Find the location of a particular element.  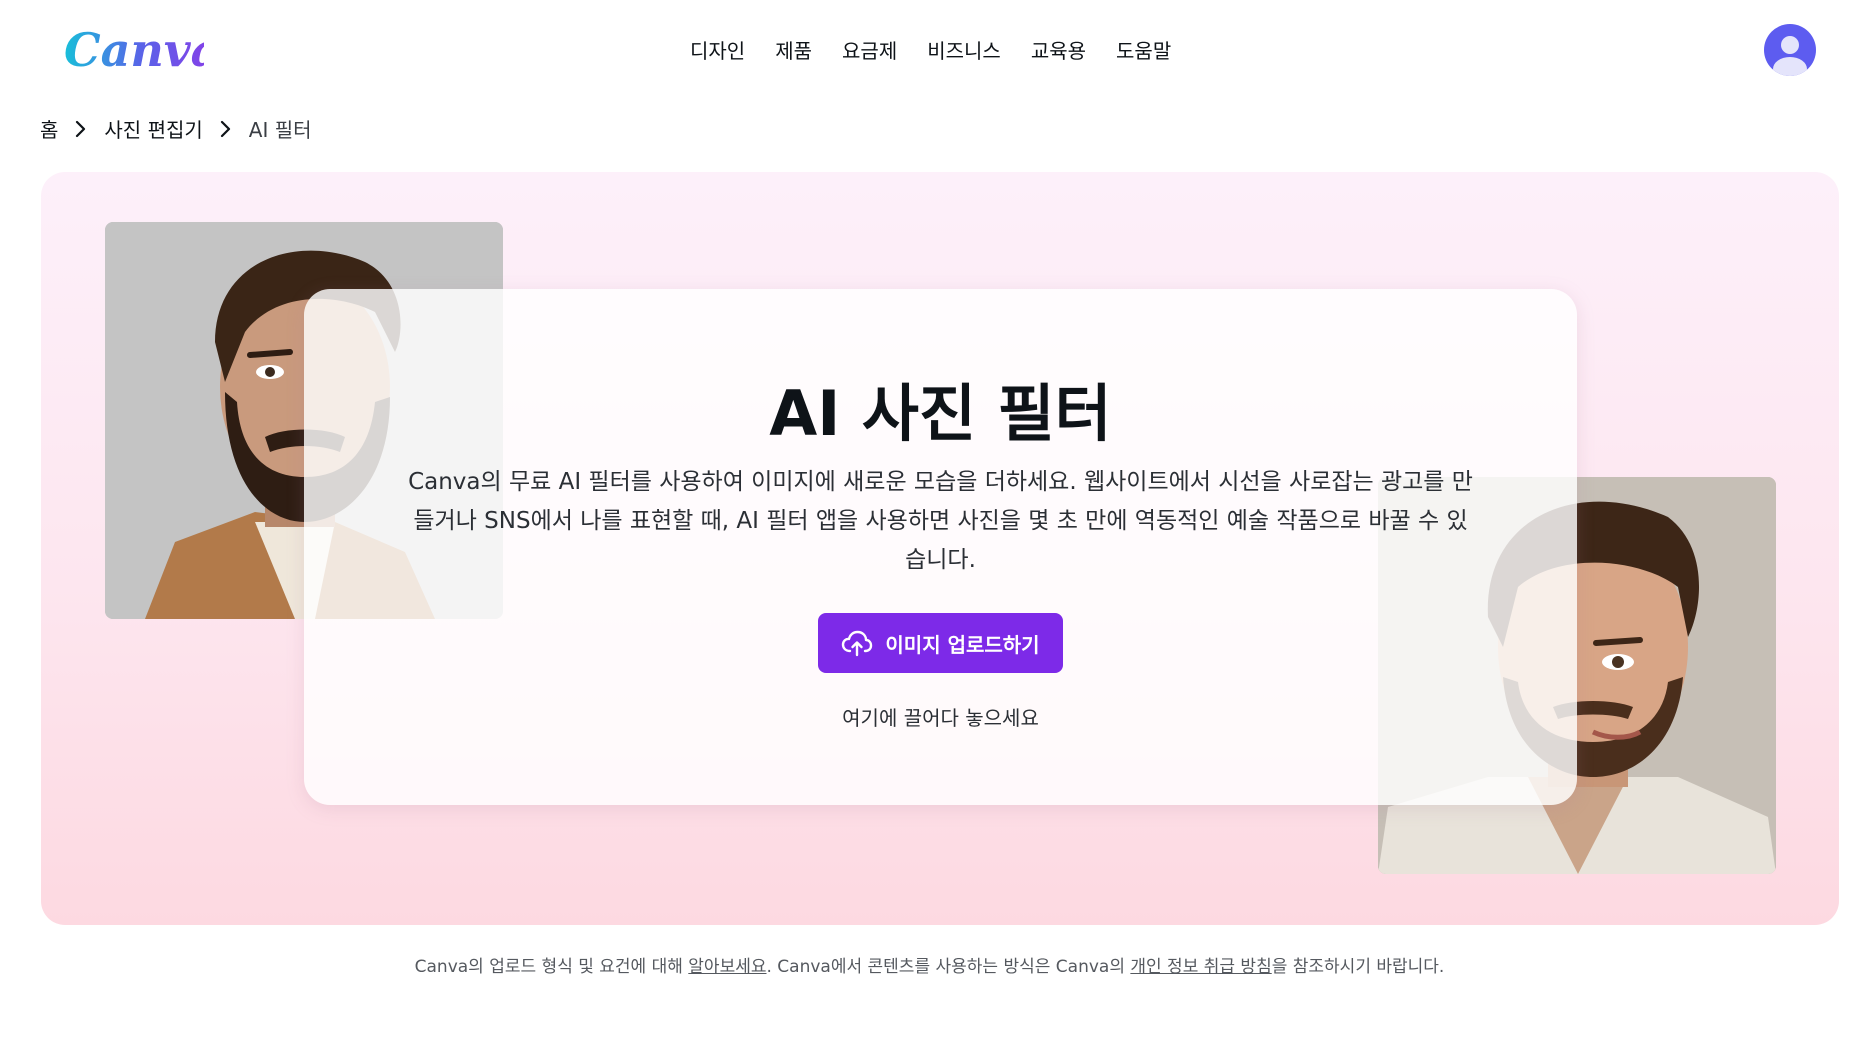

nav-item-education: 교육용 is located at coordinates (1058, 49).